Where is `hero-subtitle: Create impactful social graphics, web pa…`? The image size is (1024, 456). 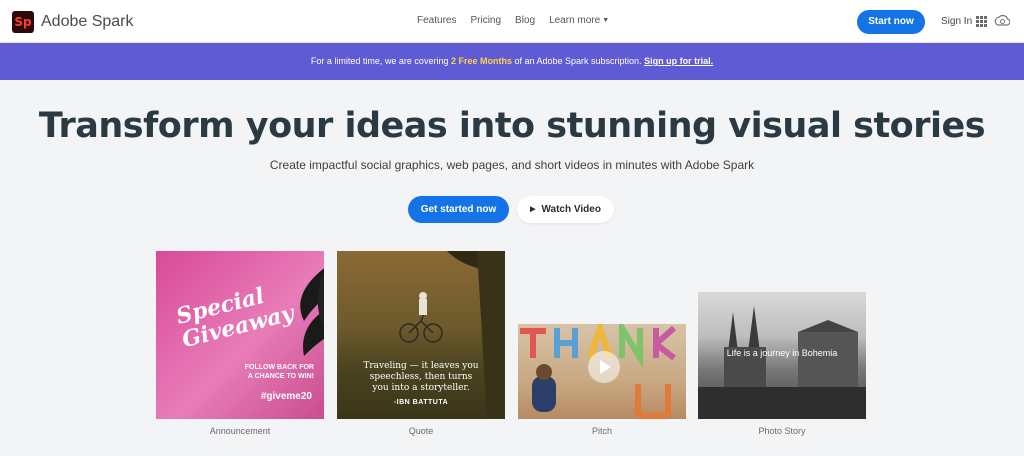 hero-subtitle: Create impactful social graphics, web pa… is located at coordinates (512, 165).